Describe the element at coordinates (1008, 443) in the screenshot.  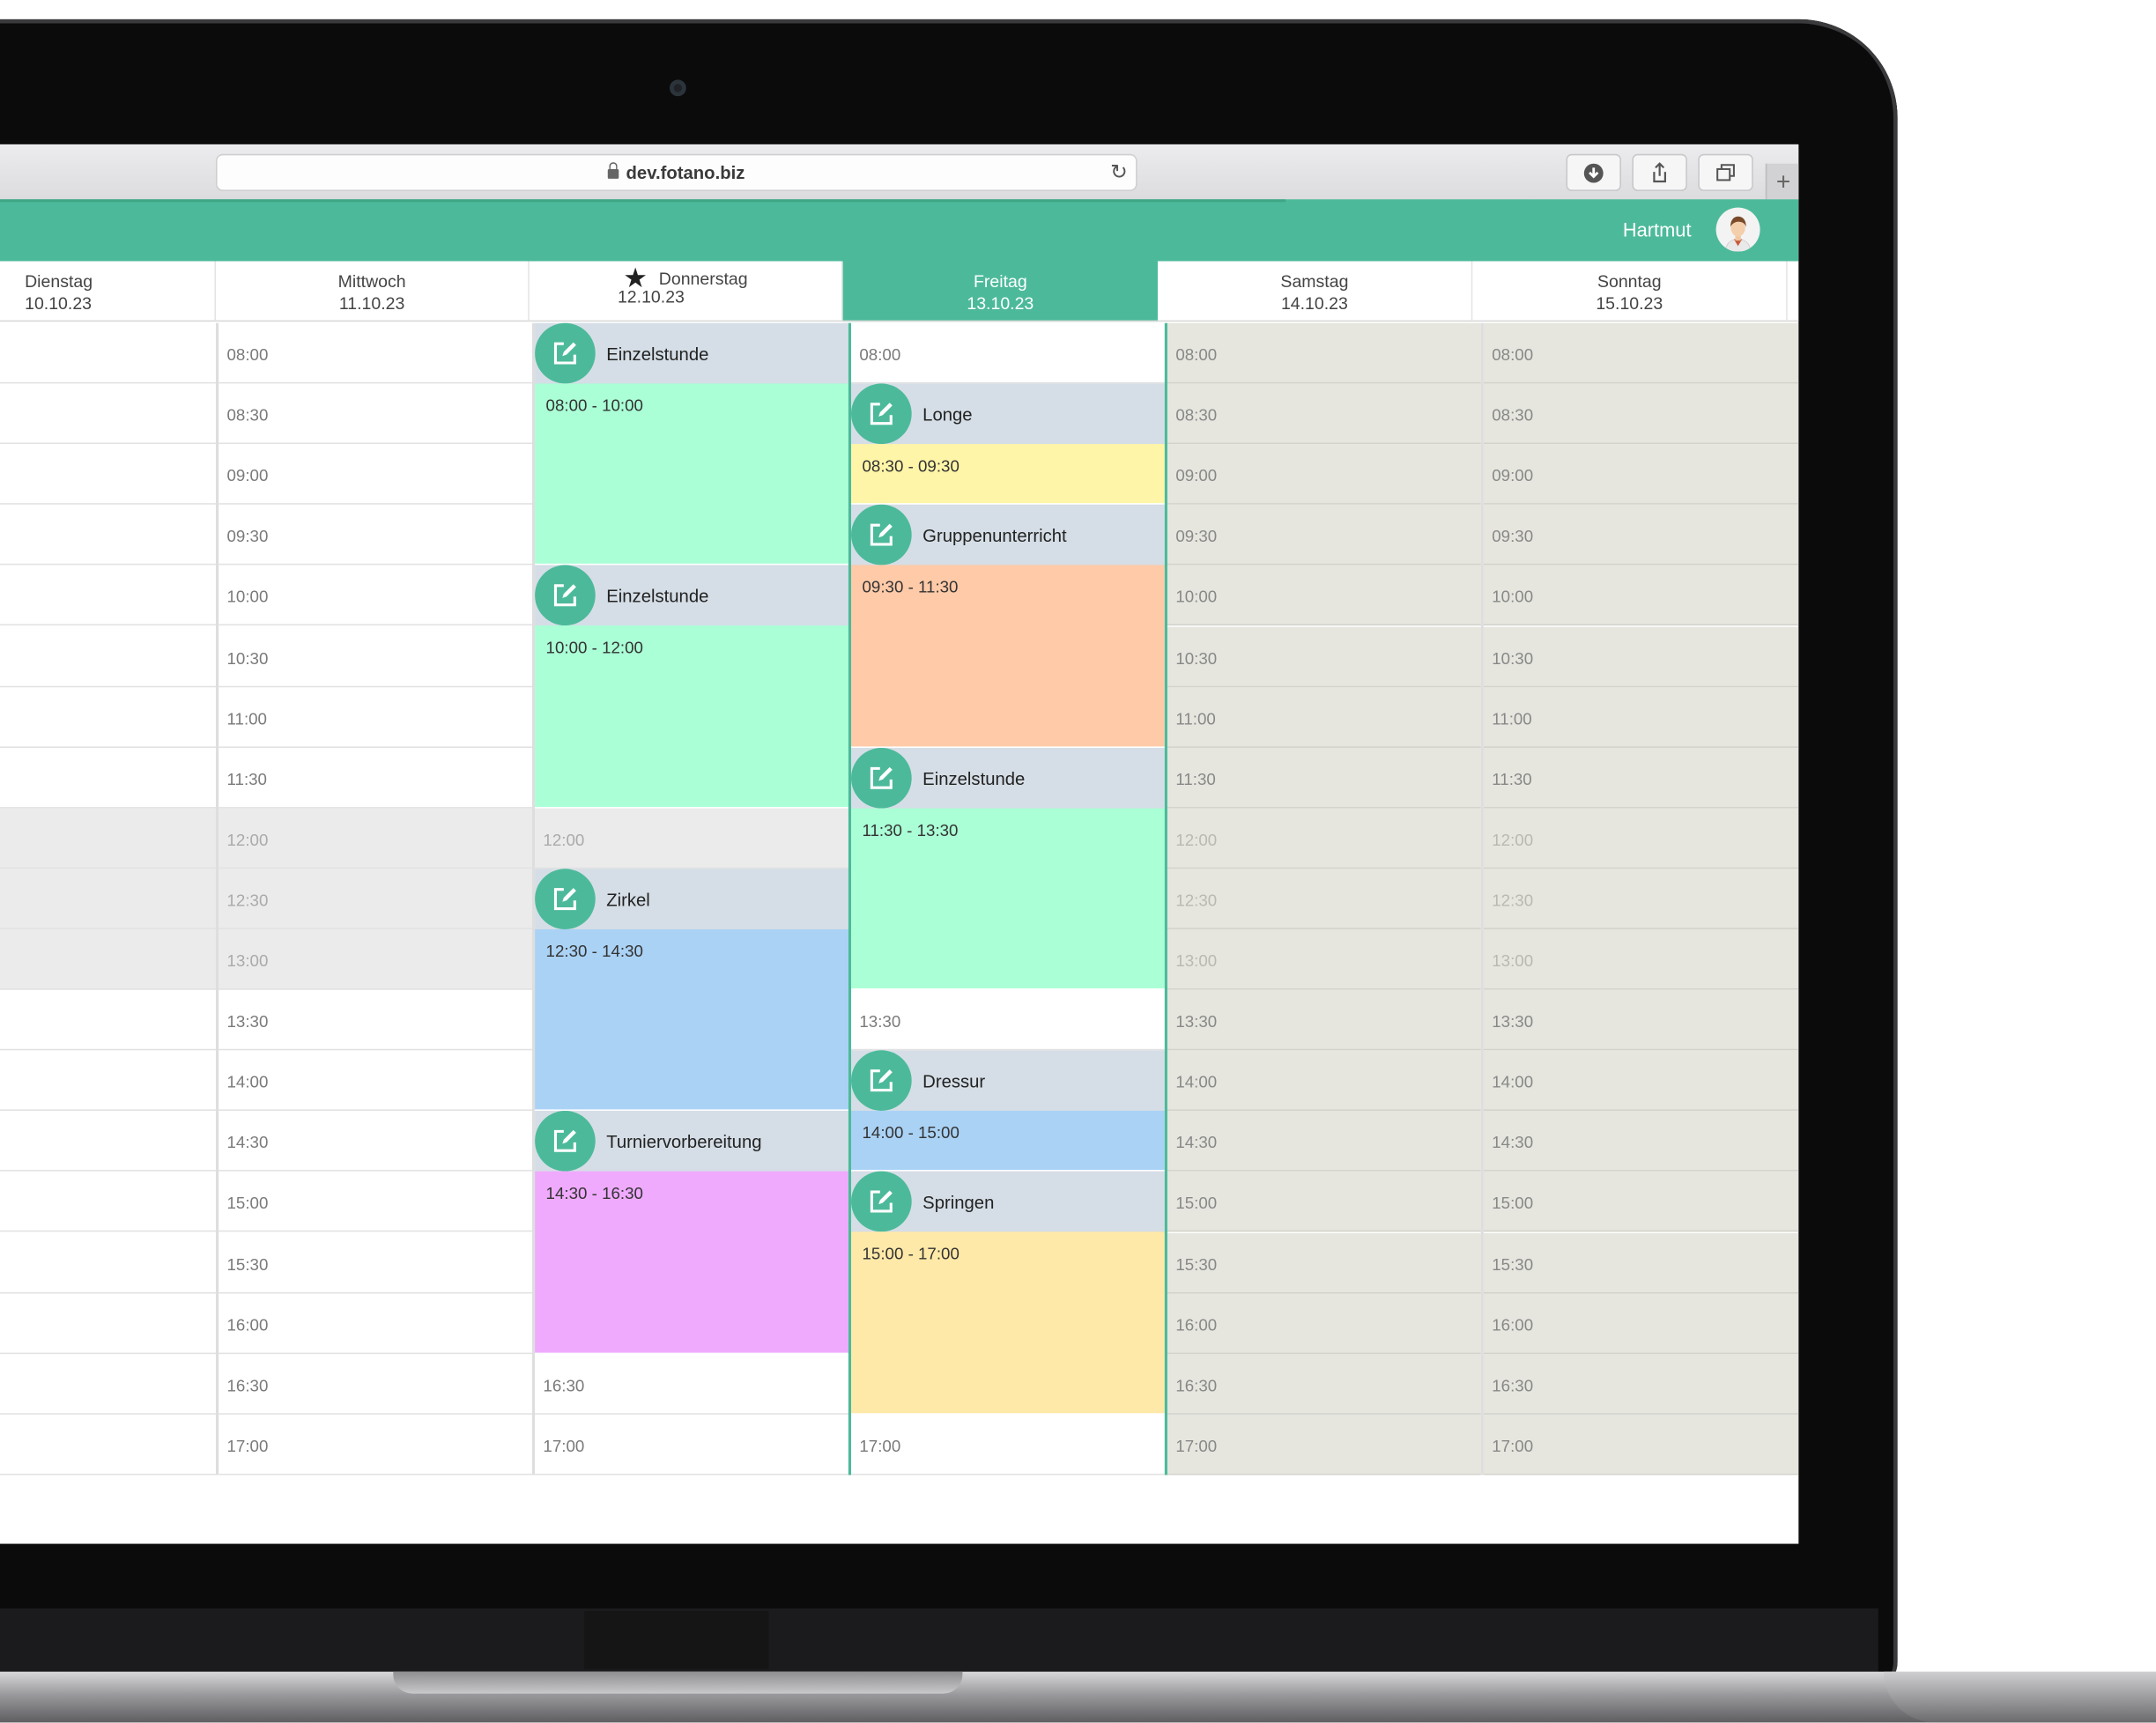
I see `calendar-event: Longe 08:30 - 09:30` at that location.